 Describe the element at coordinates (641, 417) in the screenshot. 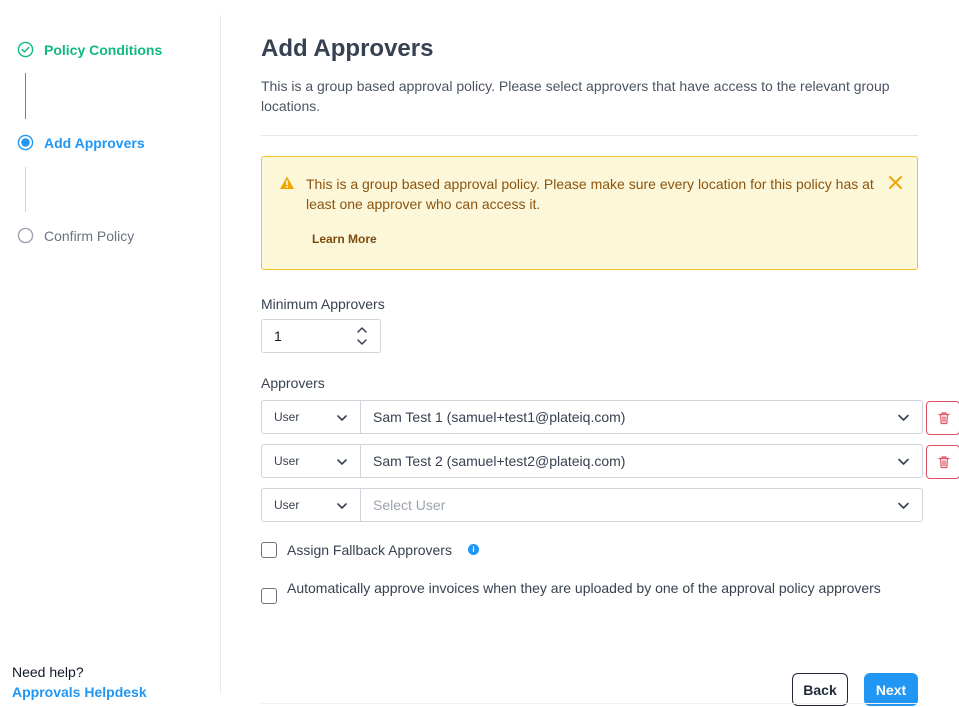

I see `approver-user-select: Sam Test 1 (samuel+test1@plateiq.com)` at that location.